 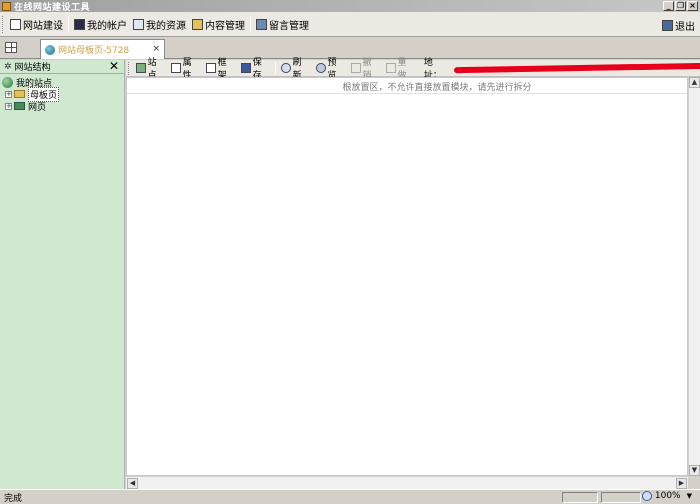 I want to click on scroll-left-icon: ◀, so click(x=132, y=483).